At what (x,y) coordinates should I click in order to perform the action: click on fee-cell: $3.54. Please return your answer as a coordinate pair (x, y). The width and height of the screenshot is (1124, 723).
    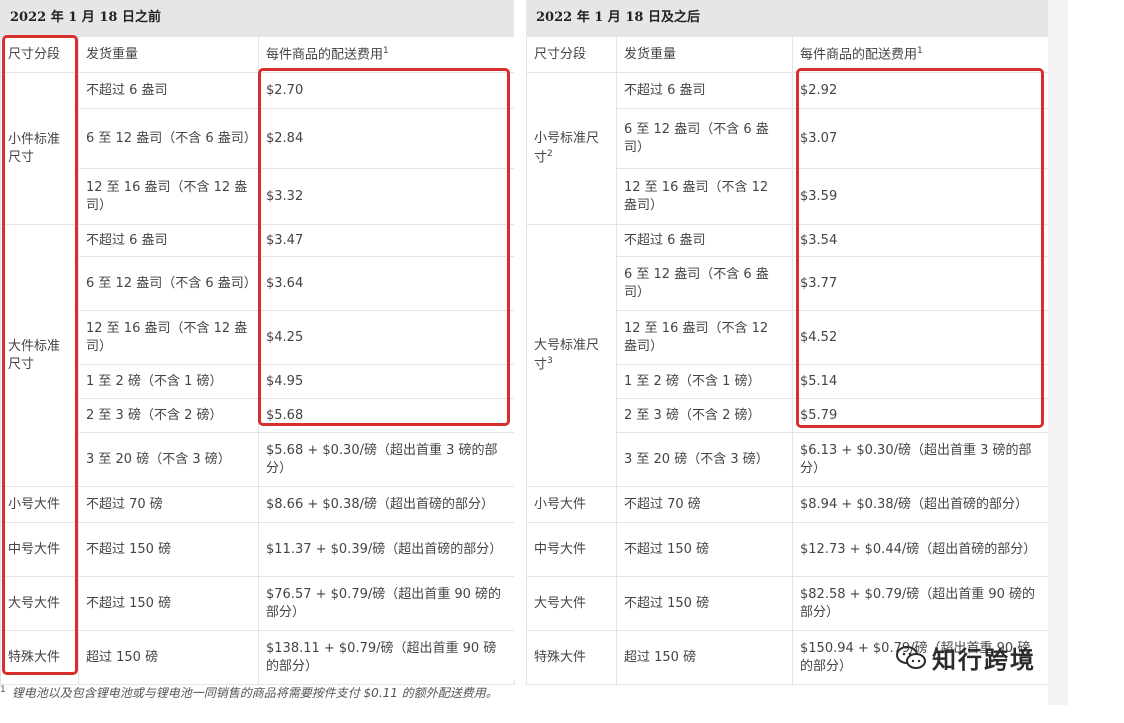
    Looking at the image, I should click on (920, 240).